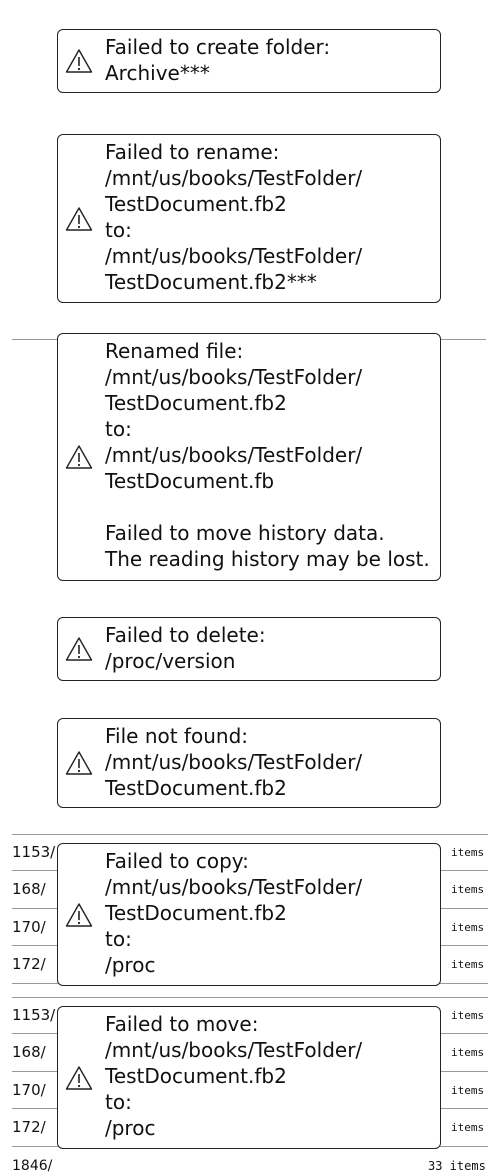 The image size is (500, 1174). Describe the element at coordinates (457, 1166) in the screenshot. I see `file-list-item-count: 33 items` at that location.